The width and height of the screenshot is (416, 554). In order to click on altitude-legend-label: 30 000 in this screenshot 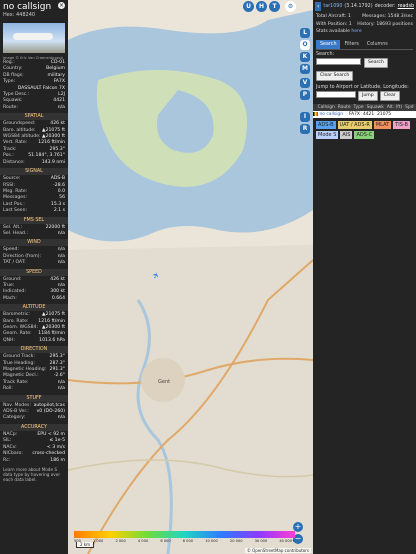, I will do `click(261, 541)`.